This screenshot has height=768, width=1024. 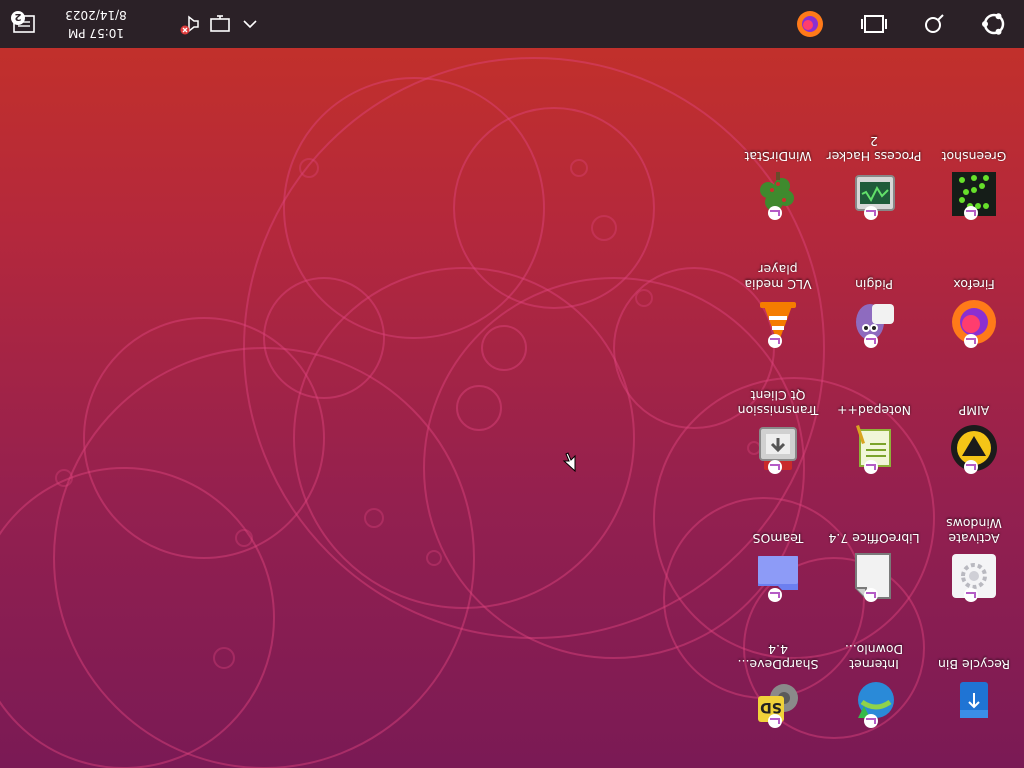 What do you see at coordinates (874, 166) in the screenshot?
I see `desktop-icon-process-hacker: Process Hacker 2` at bounding box center [874, 166].